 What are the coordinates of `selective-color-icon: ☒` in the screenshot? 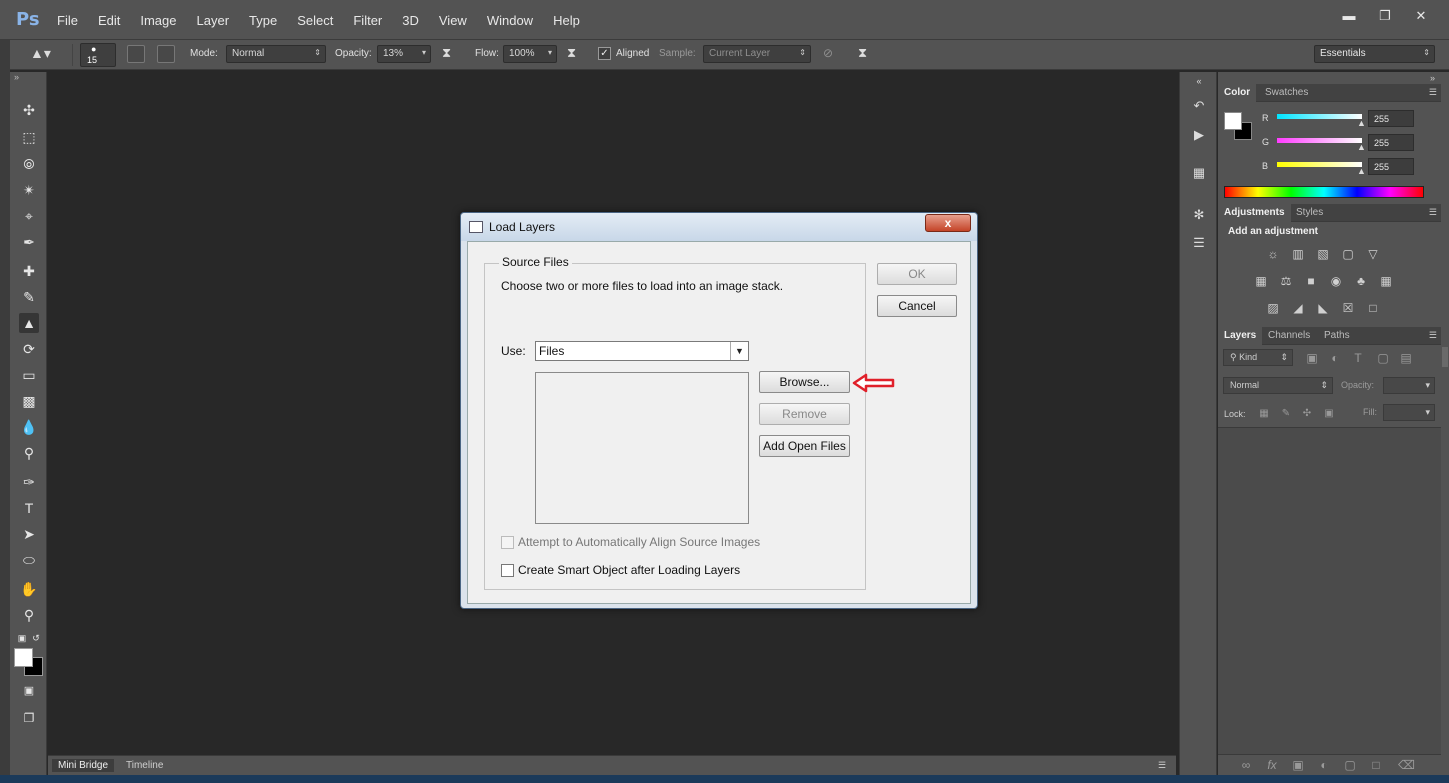 It's located at (1348, 308).